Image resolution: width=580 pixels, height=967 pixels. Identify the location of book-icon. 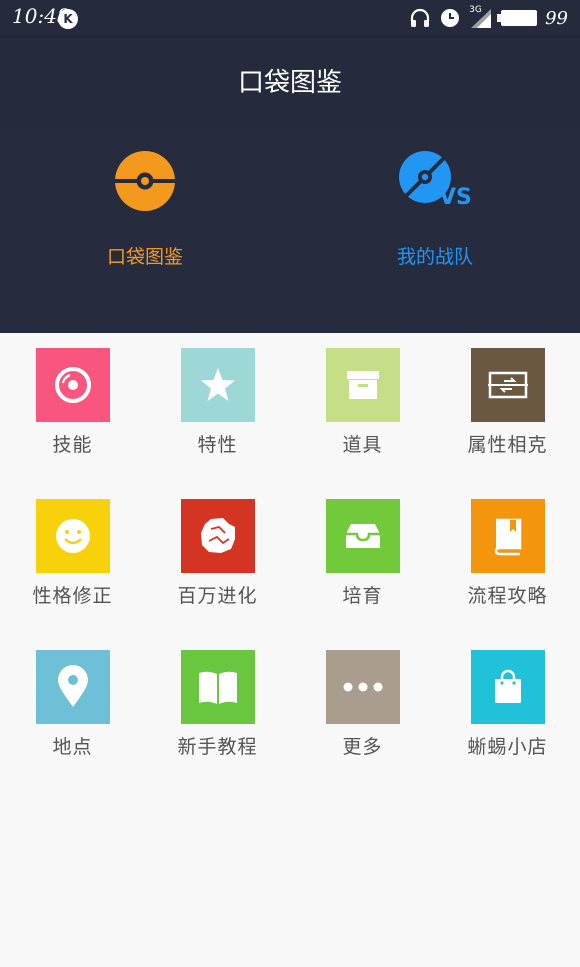
(508, 536).